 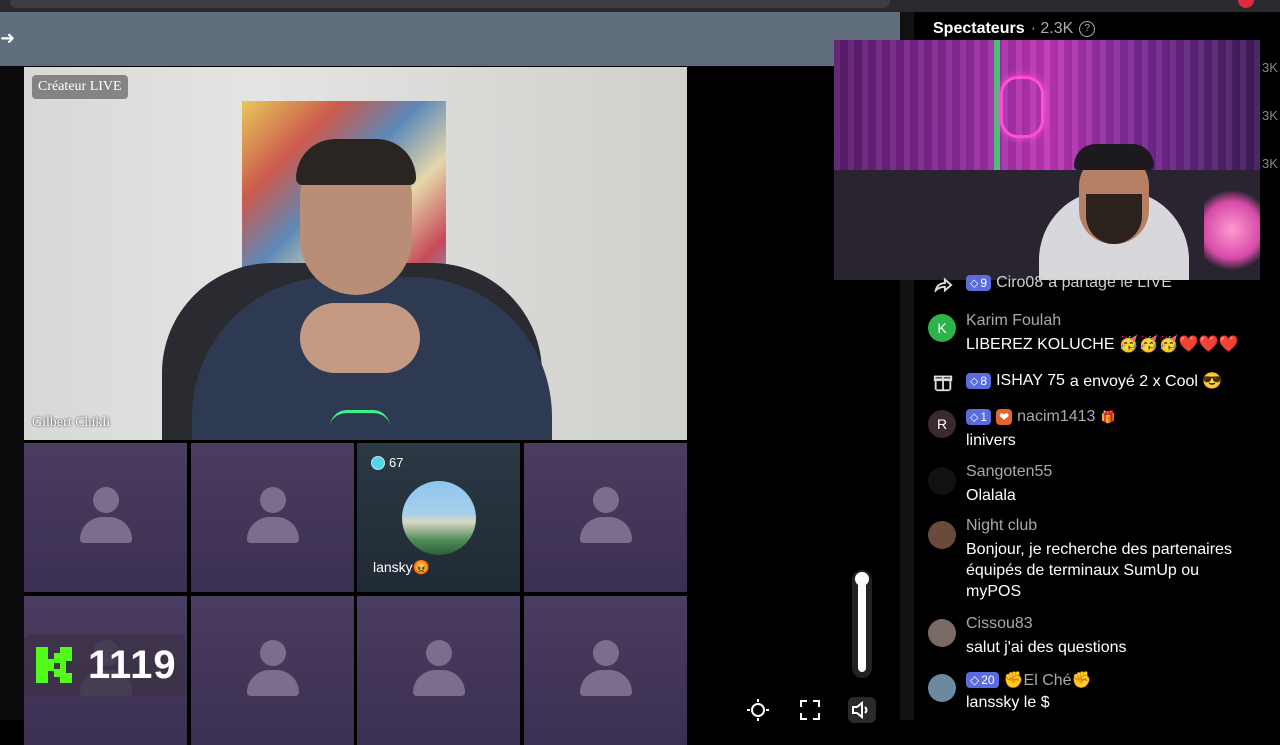 What do you see at coordinates (360, 338) in the screenshot?
I see `host-hands` at bounding box center [360, 338].